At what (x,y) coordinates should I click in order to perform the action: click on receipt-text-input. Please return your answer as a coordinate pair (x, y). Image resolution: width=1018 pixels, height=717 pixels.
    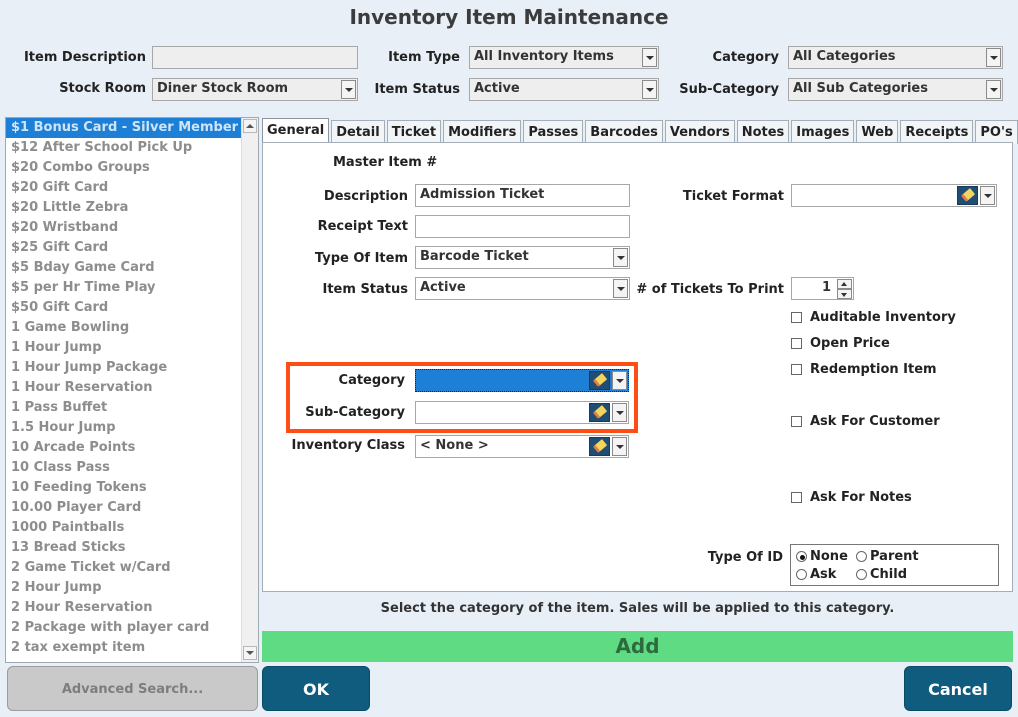
    Looking at the image, I should click on (522, 226).